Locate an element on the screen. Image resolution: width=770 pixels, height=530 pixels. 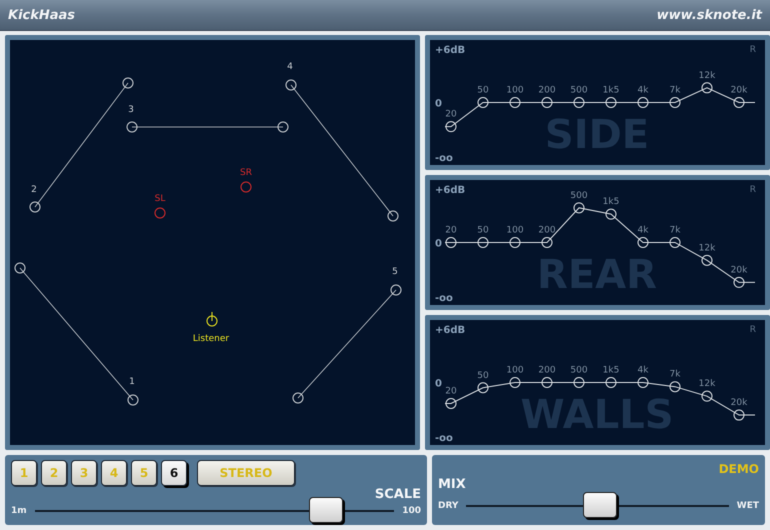
app-name: KickHaas is located at coordinates (42, 15).